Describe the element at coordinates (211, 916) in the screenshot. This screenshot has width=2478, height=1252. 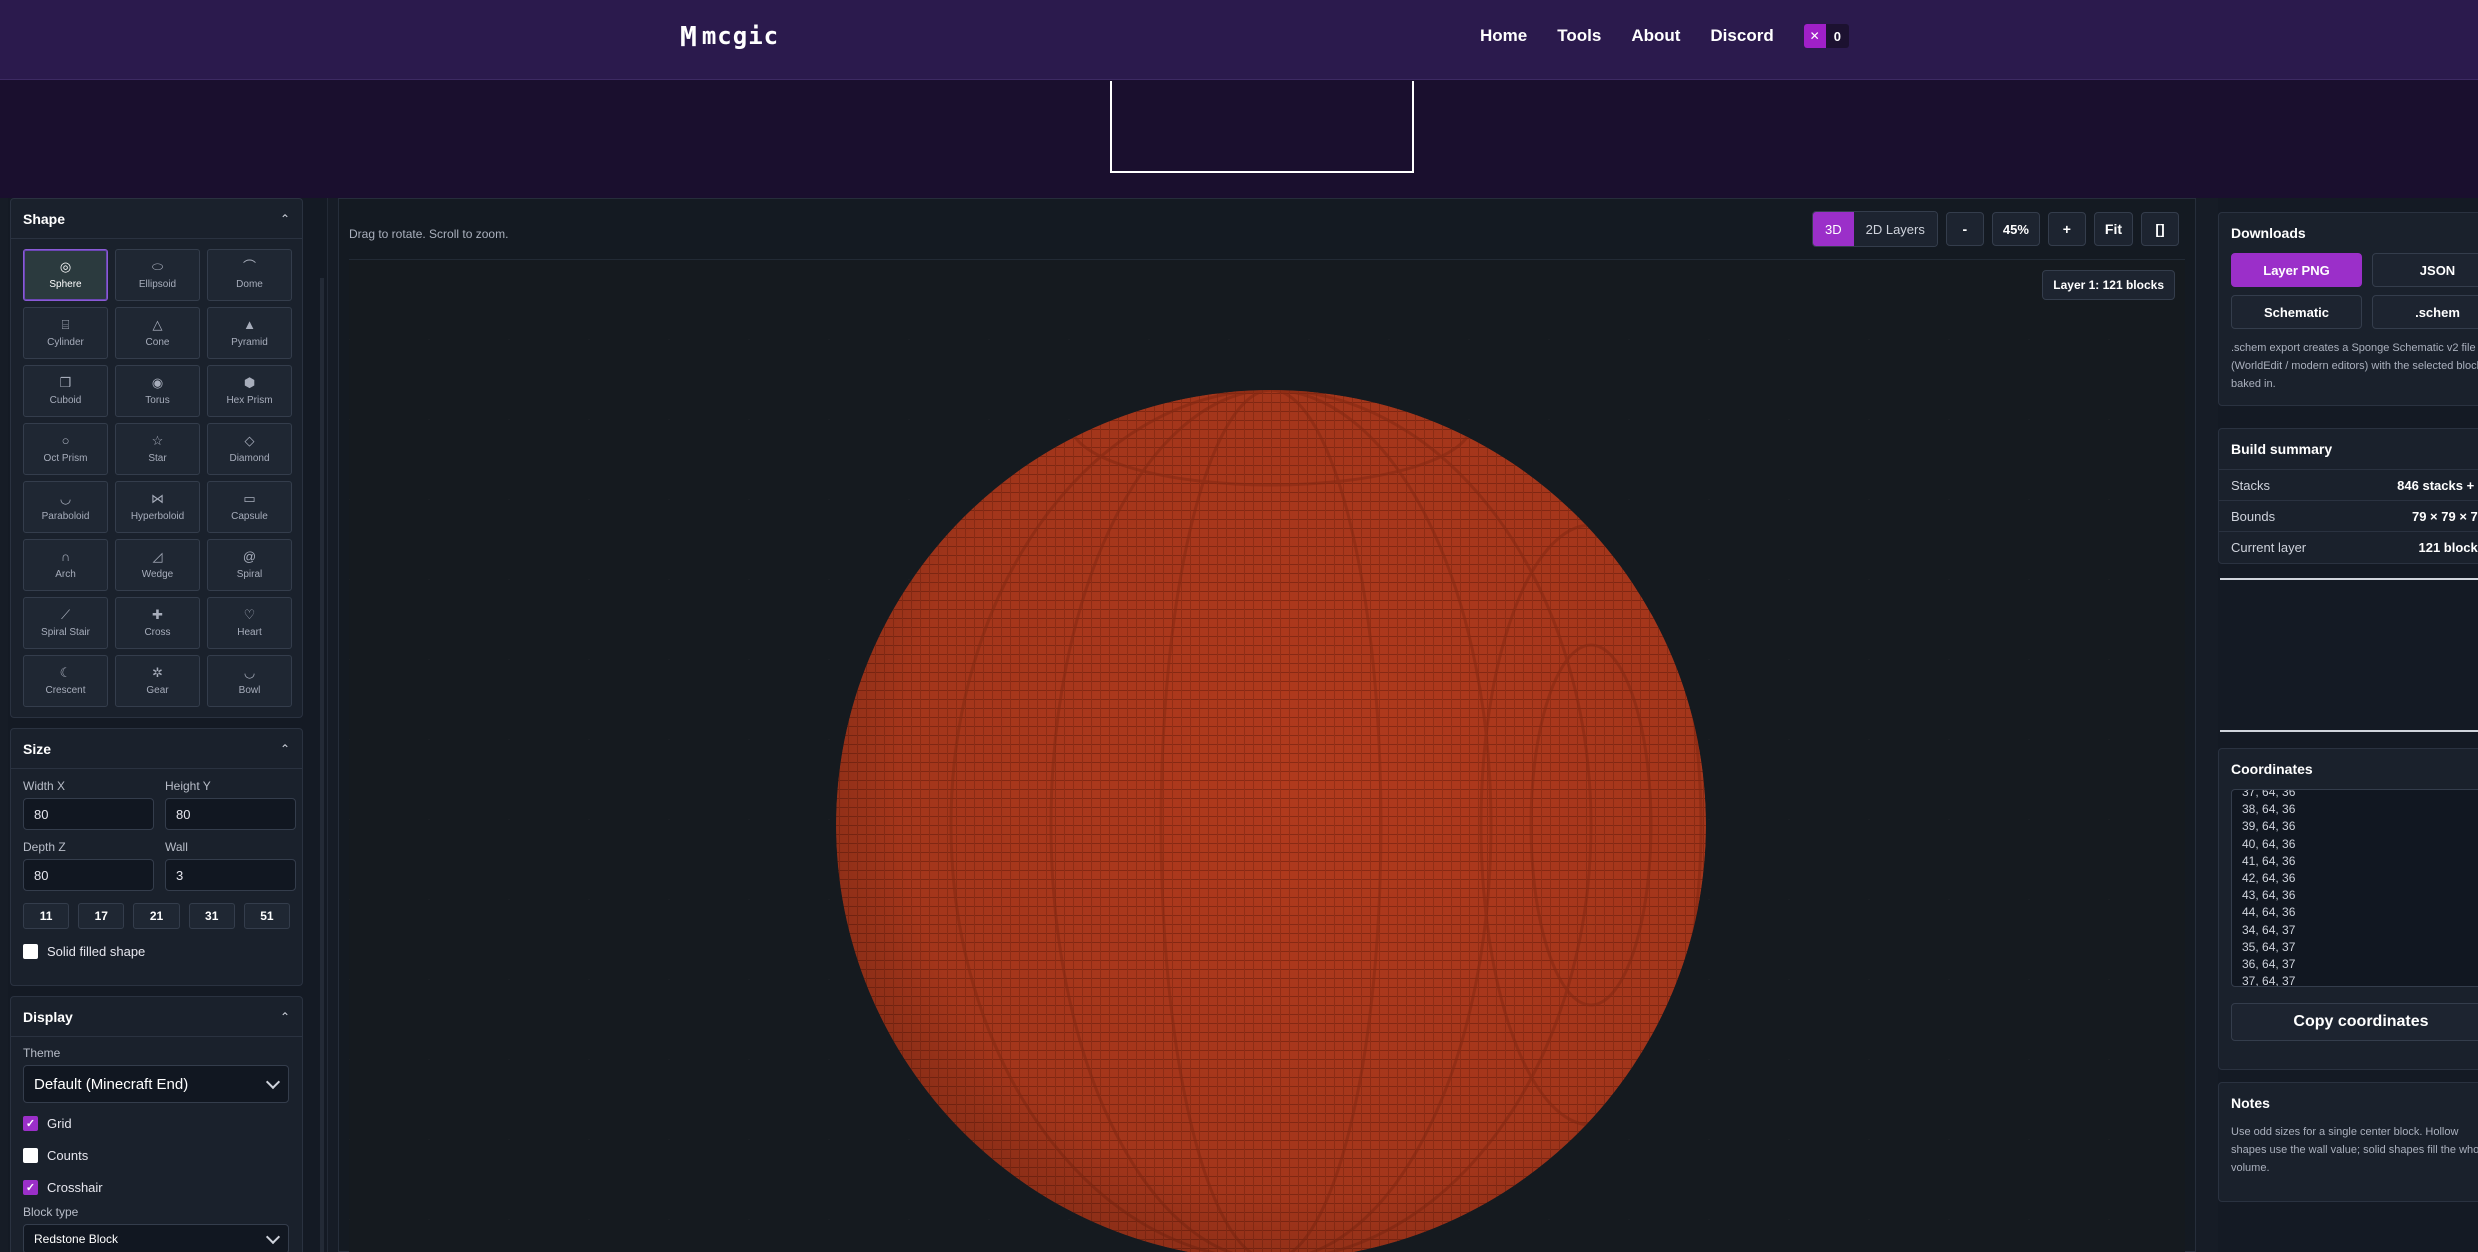
I see `preset-button: 31` at that location.